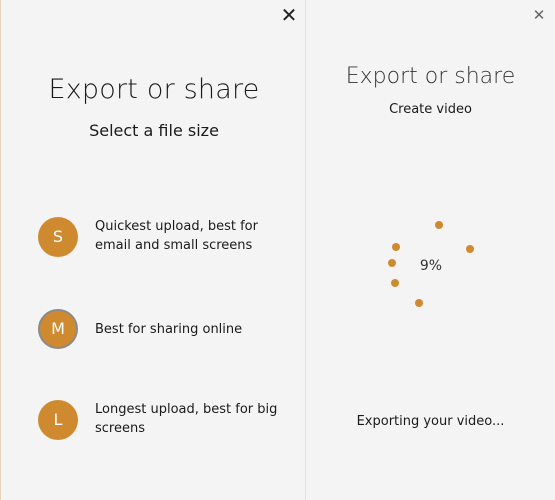 The width and height of the screenshot is (555, 500). I want to click on panel-subtitle: Select a file size, so click(154, 130).